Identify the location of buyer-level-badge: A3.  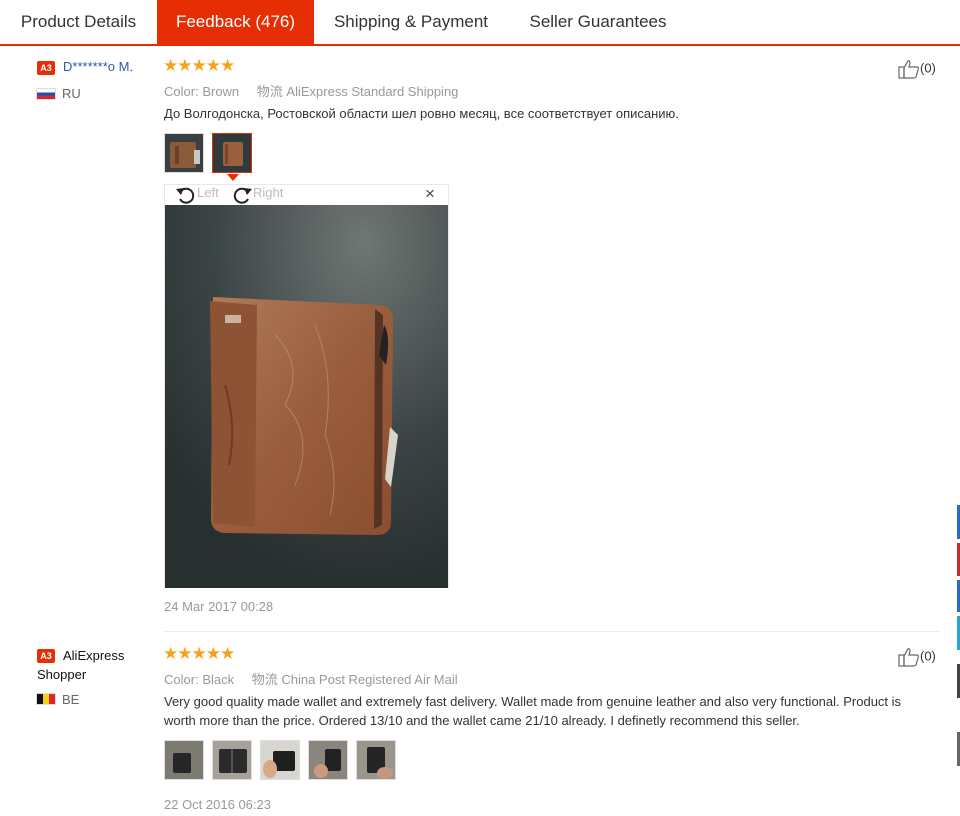
(46, 68).